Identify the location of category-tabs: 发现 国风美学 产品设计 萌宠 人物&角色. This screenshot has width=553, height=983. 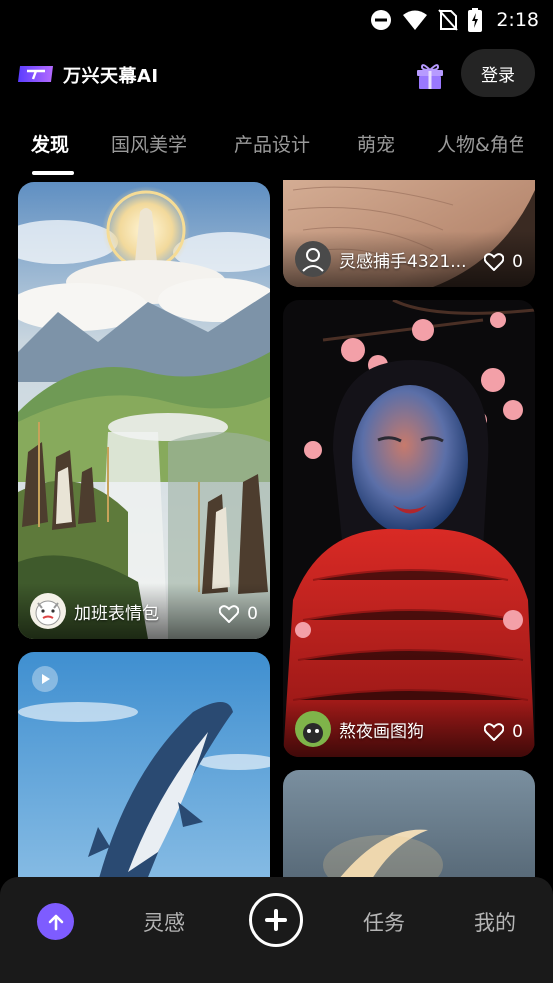
(276, 152).